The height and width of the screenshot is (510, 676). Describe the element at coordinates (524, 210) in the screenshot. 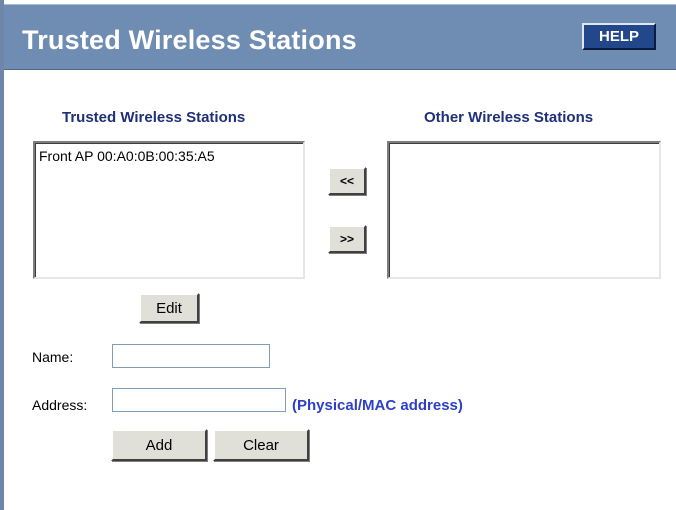

I see `other-stations-list` at that location.